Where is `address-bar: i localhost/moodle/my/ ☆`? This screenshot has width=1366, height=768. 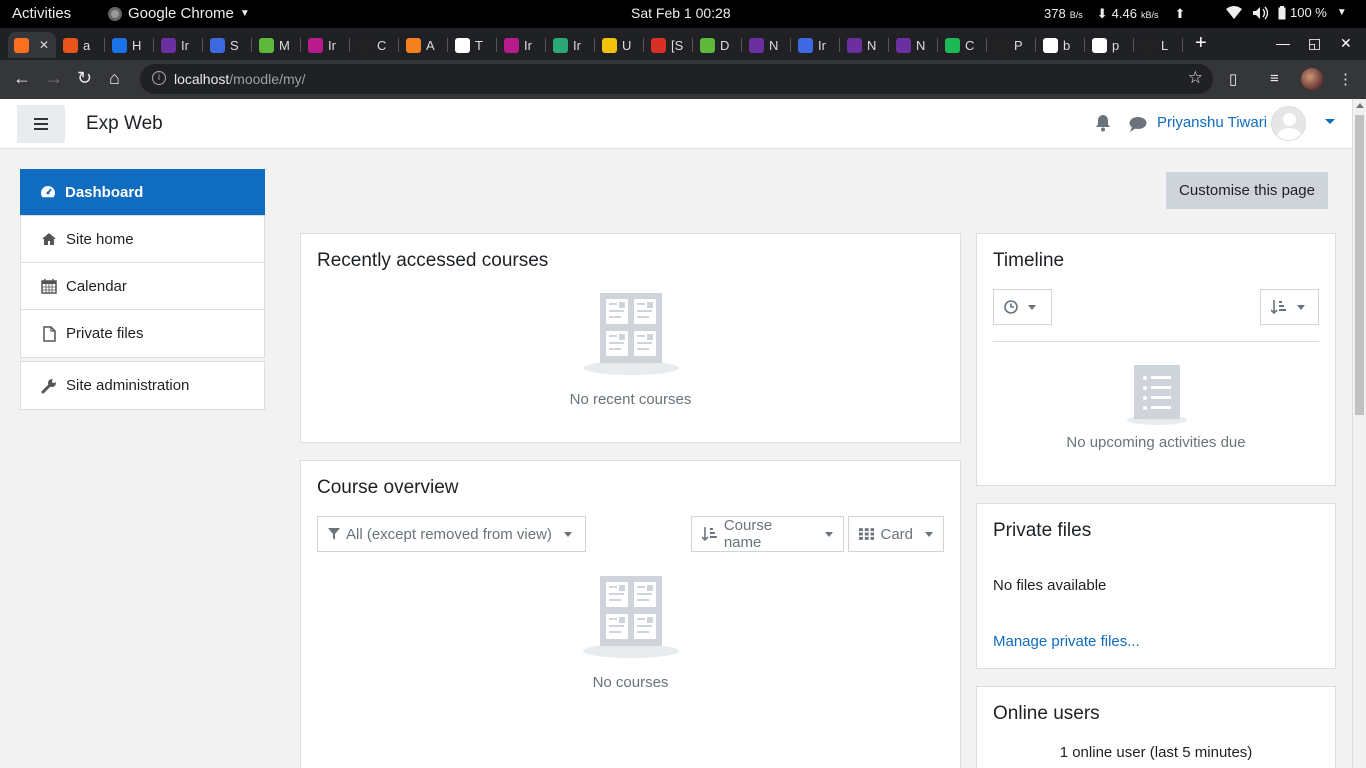
address-bar: i localhost/moodle/my/ ☆ is located at coordinates (676, 79).